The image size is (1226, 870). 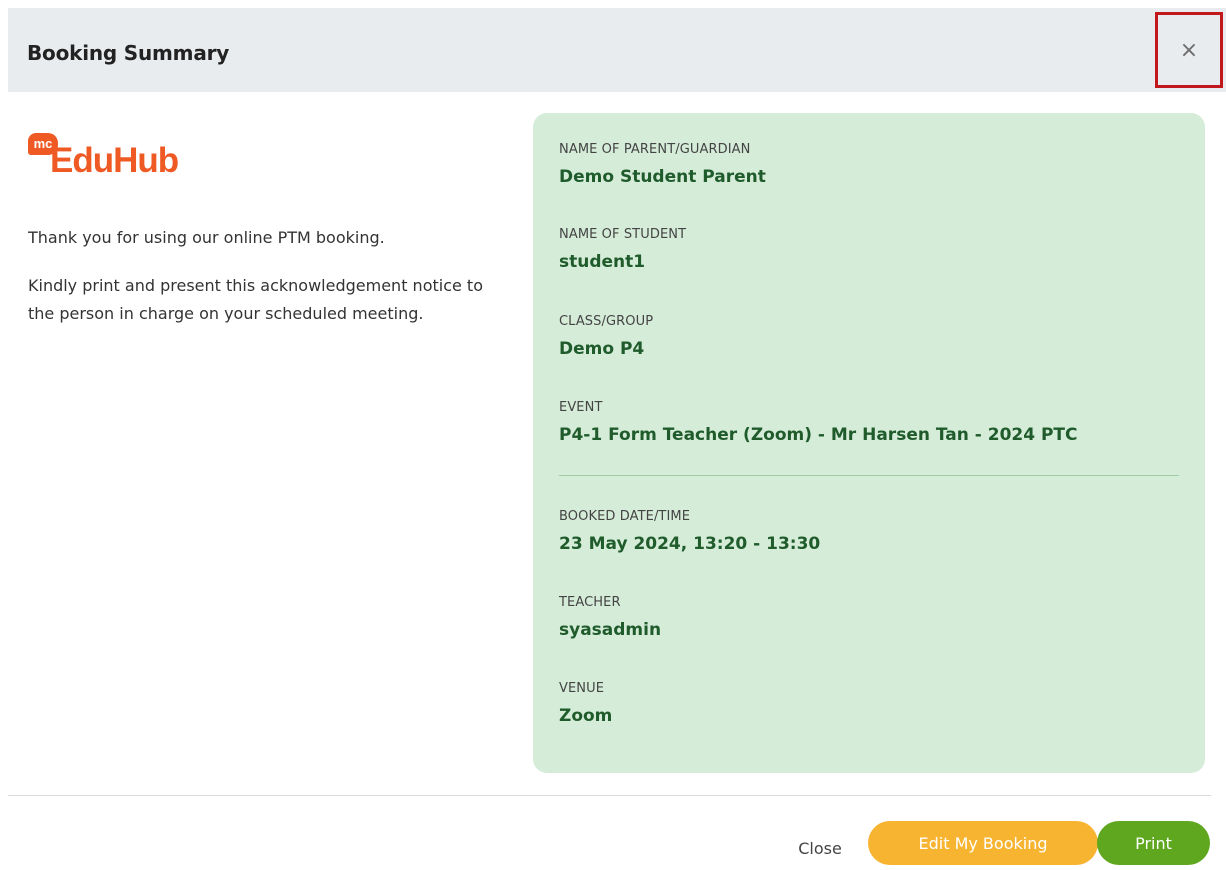 What do you see at coordinates (609, 795) in the screenshot?
I see `footer-divider` at bounding box center [609, 795].